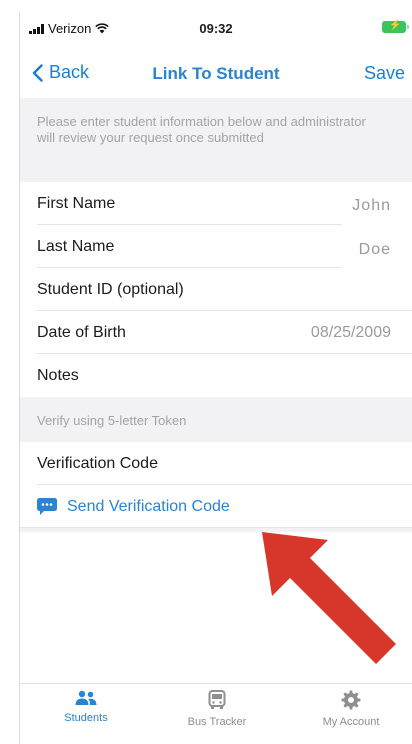 The height and width of the screenshot is (744, 412). I want to click on first-name-field: First Name John, so click(216, 203).